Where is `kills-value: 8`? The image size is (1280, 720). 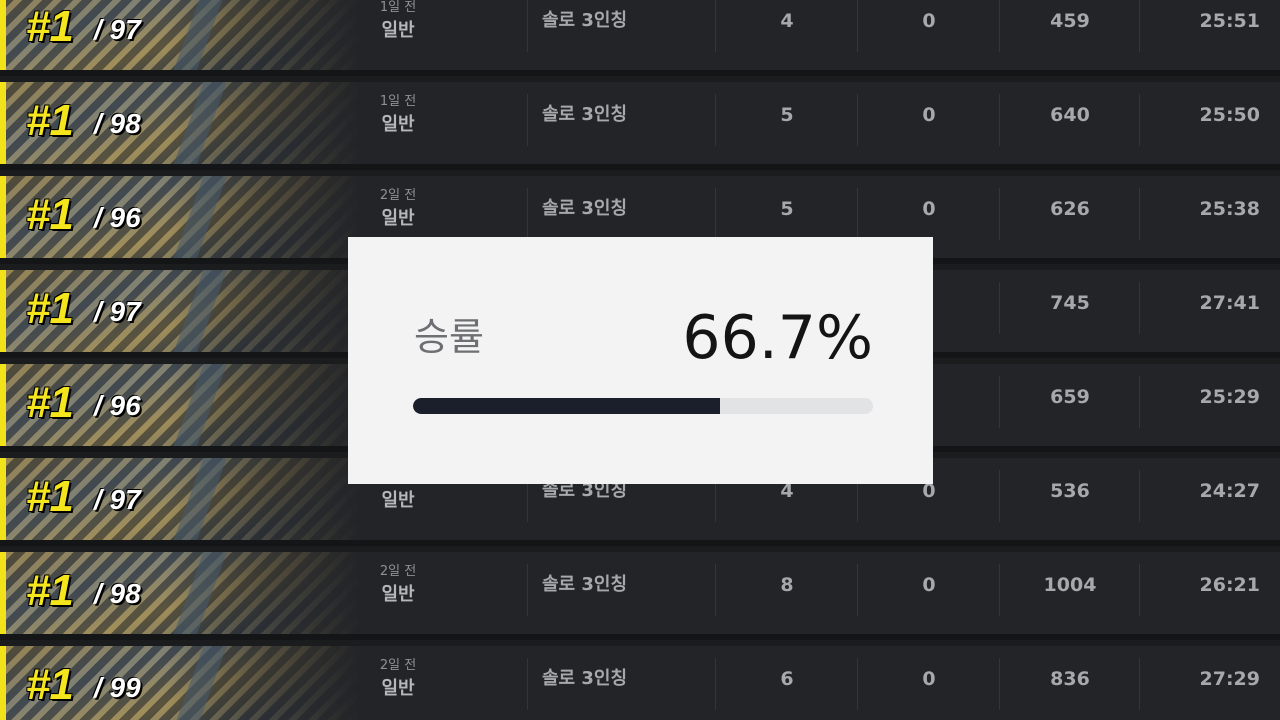
kills-value: 8 is located at coordinates (787, 585).